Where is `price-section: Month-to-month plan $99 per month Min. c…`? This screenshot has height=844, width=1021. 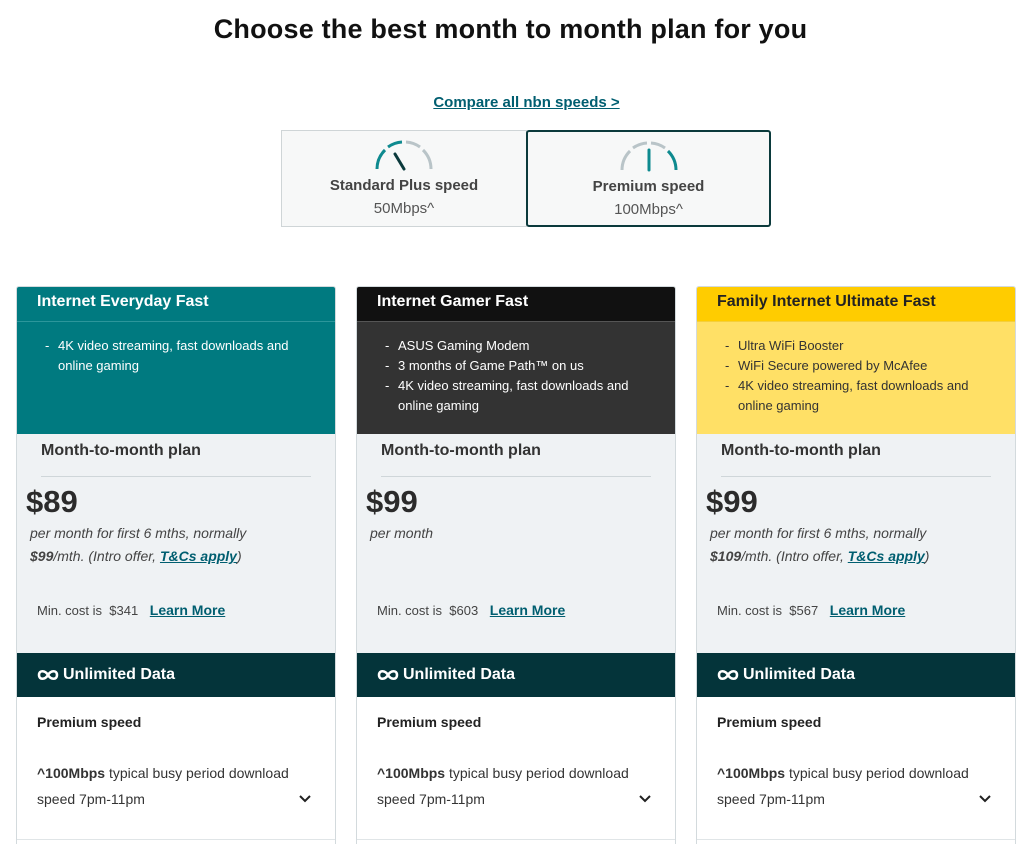
price-section: Month-to-month plan $99 per month Min. c… is located at coordinates (516, 543).